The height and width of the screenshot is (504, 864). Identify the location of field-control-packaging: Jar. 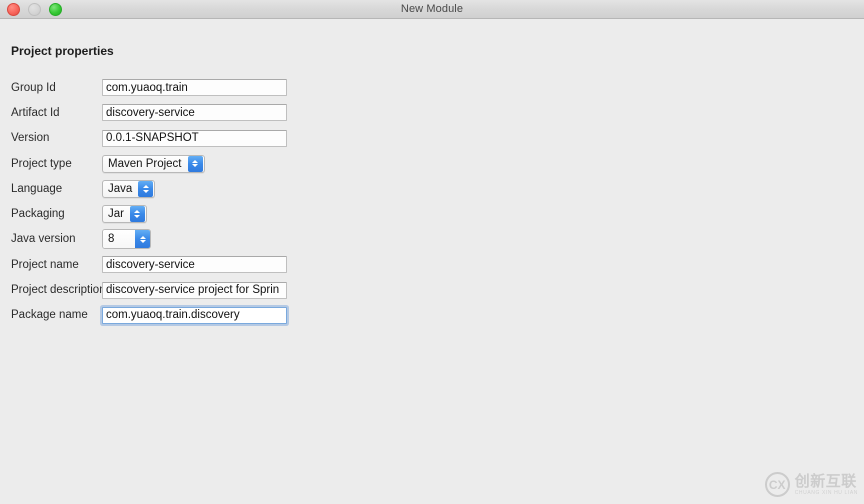
(124, 214).